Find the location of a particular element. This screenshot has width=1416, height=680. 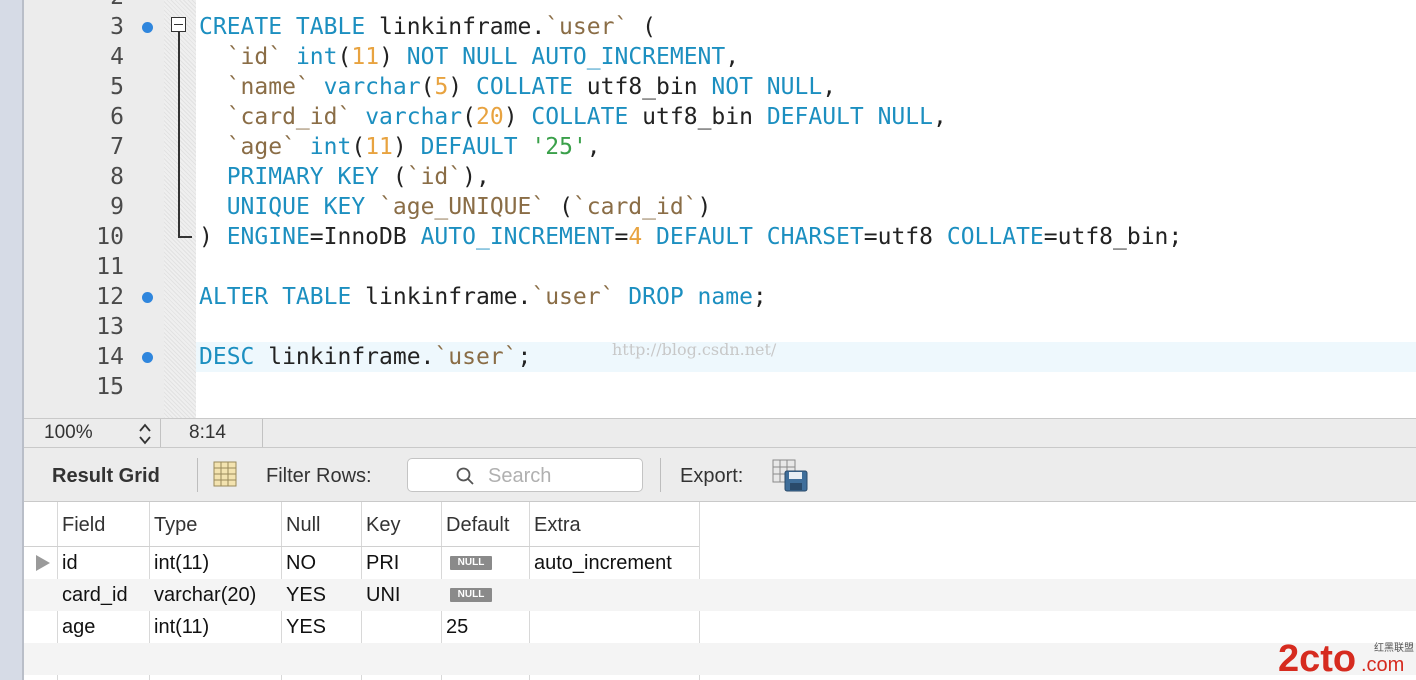

cursor-position: 8:14 is located at coordinates (207, 432).